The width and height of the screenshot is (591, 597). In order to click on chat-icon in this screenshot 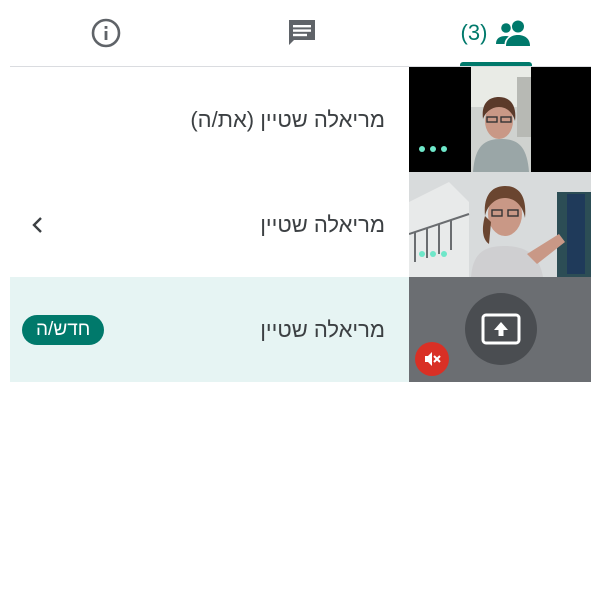, I will do `click(302, 32)`.